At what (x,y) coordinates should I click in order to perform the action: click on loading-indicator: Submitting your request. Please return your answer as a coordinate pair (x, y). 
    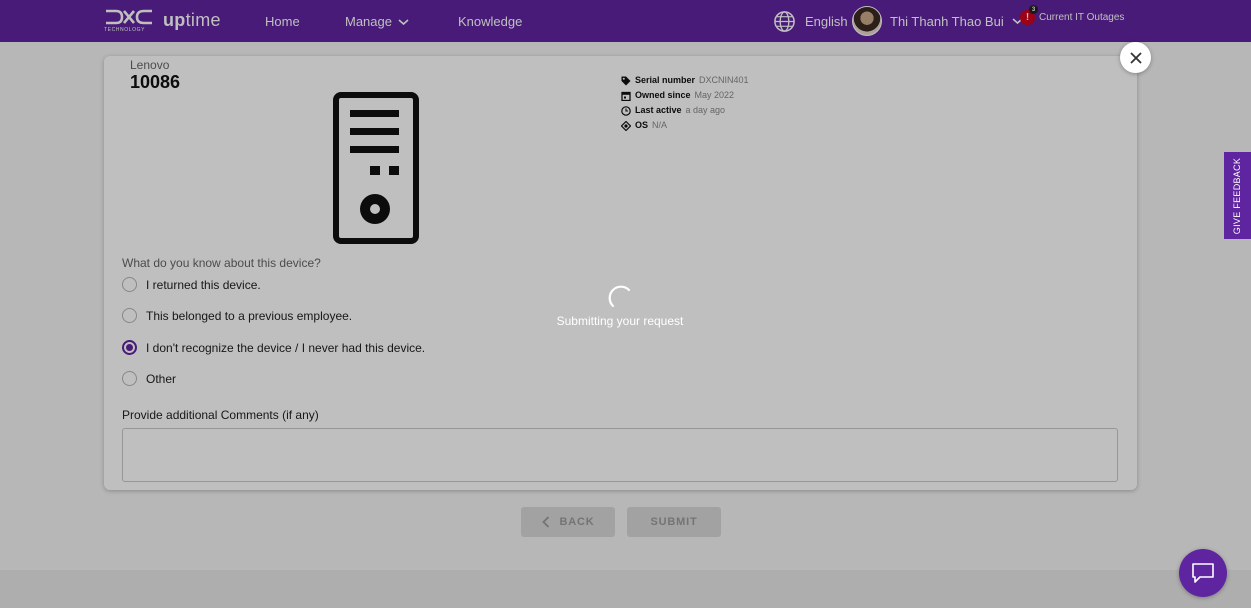
    Looking at the image, I should click on (620, 306).